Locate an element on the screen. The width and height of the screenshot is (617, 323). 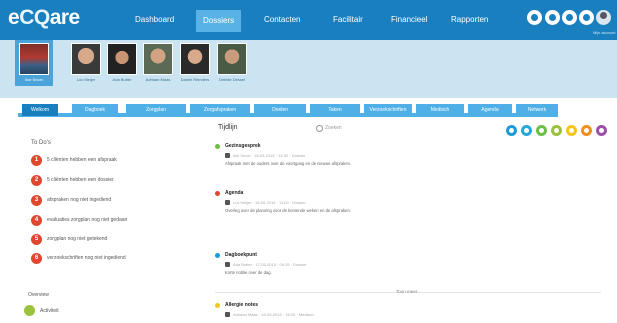
nav-financieel: Financieel is located at coordinates (409, 19).